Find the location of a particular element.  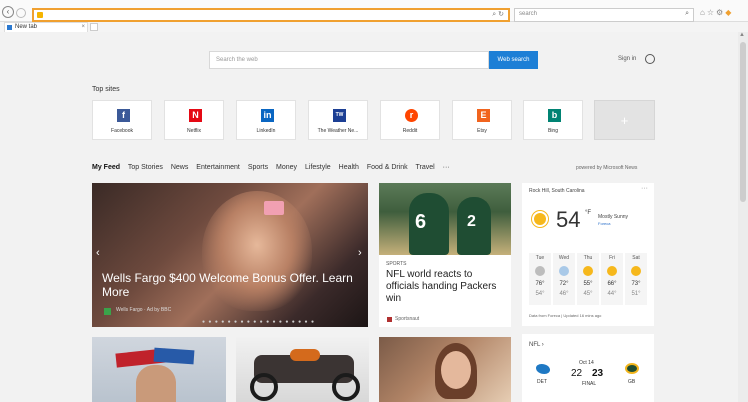

address-bar: ⌕ ↻ is located at coordinates (271, 15).